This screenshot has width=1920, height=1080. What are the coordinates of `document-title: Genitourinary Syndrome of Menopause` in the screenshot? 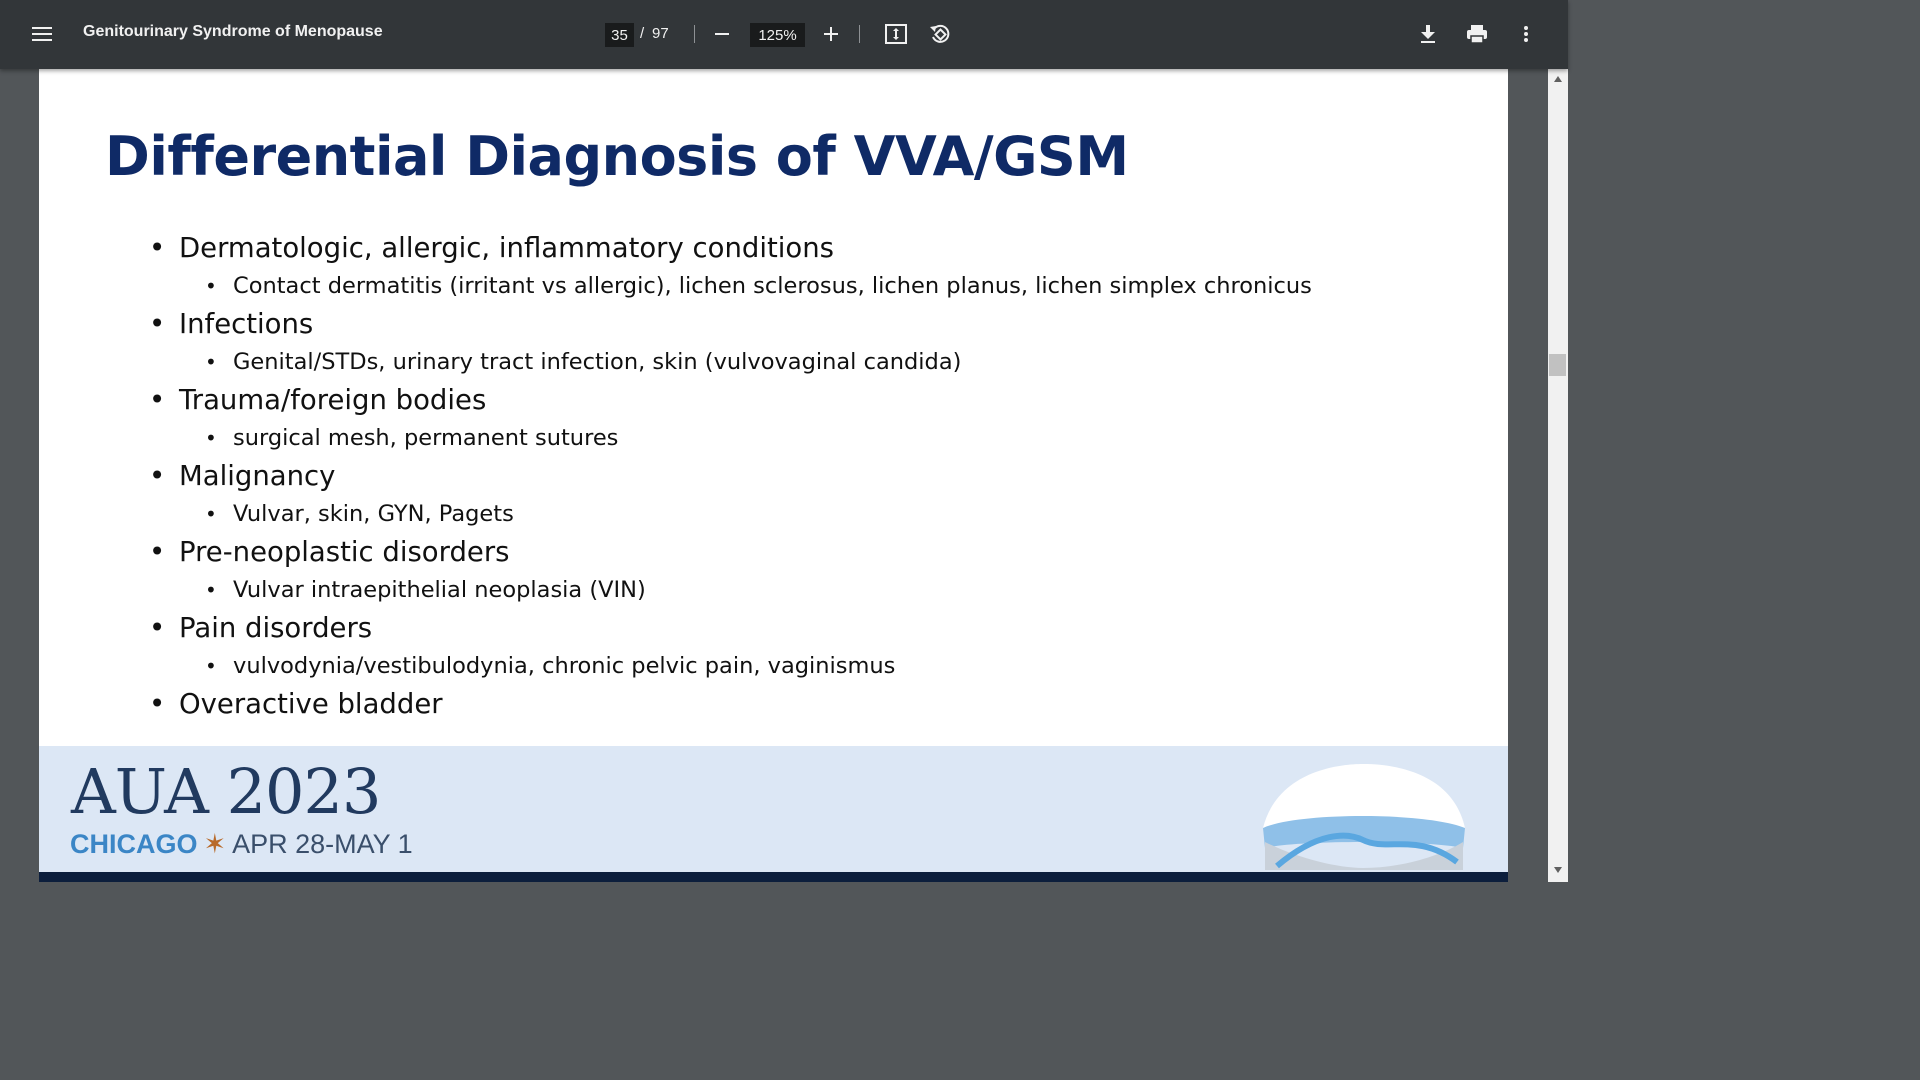 It's located at (233, 31).